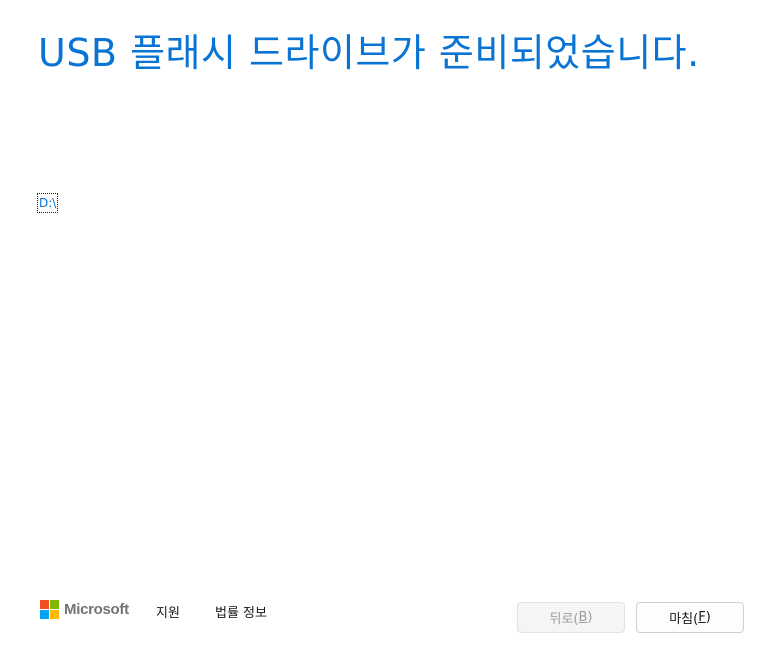 The image size is (775, 648). I want to click on support-link: 지원, so click(168, 611).